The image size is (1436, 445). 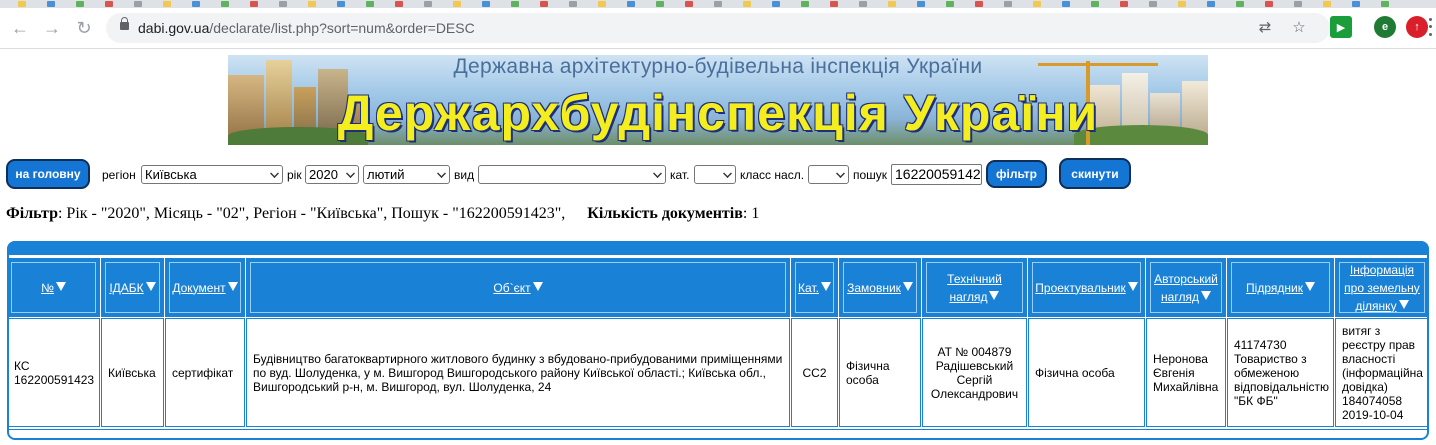 I want to click on sort-link: Інформація, so click(x=1382, y=270).